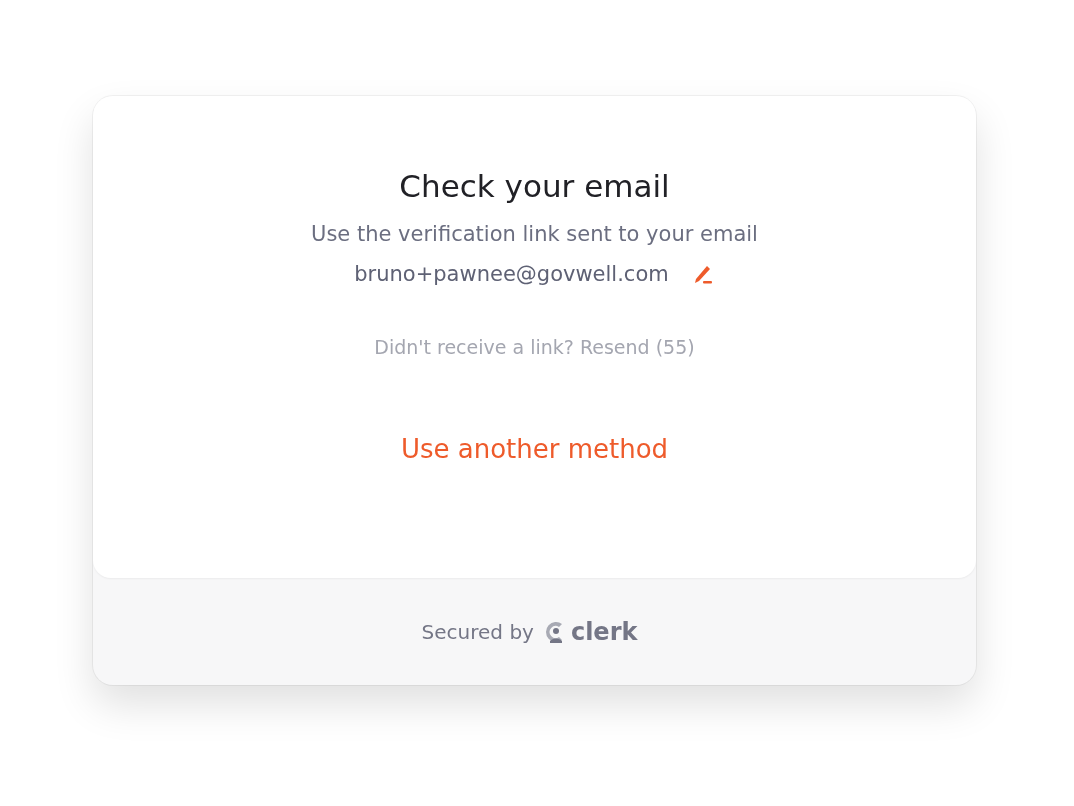 The image size is (1074, 806). Describe the element at coordinates (534, 186) in the screenshot. I see `card-title: Check your email` at that location.